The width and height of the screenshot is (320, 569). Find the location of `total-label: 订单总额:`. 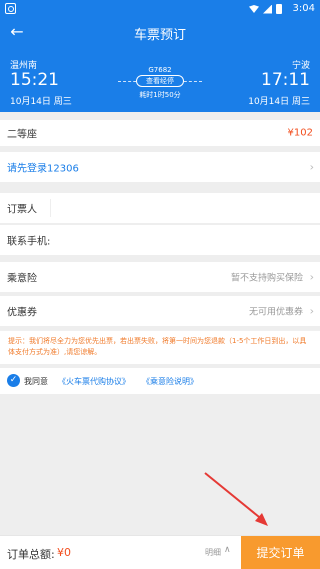

total-label: 订单总额: is located at coordinates (31, 554).